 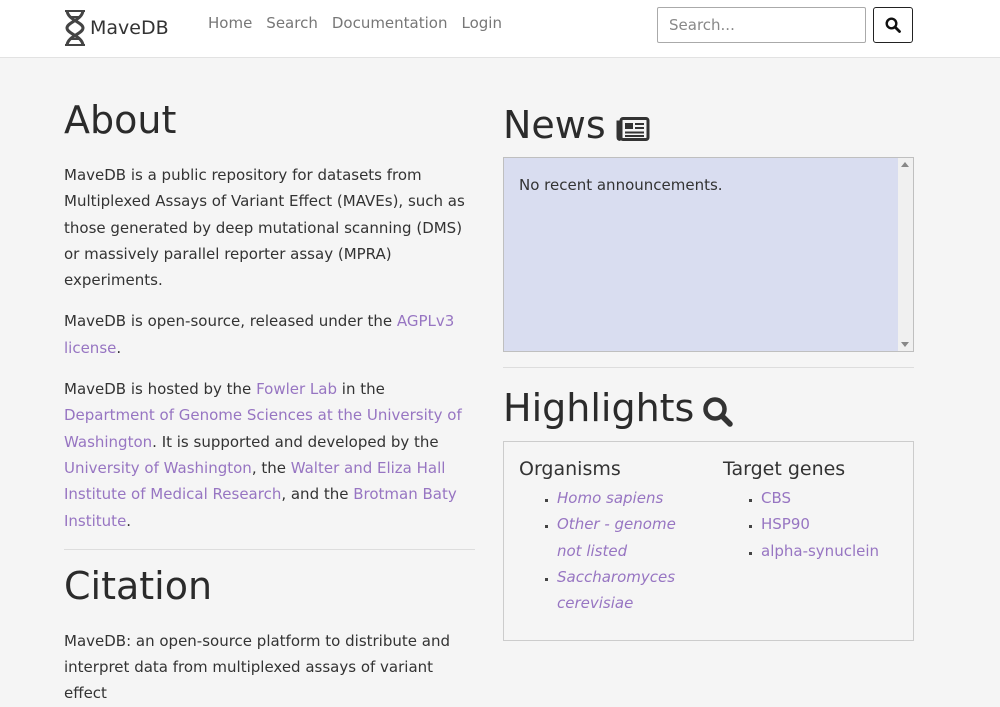 I want to click on organisms-heading: Organisms, so click(x=570, y=469).